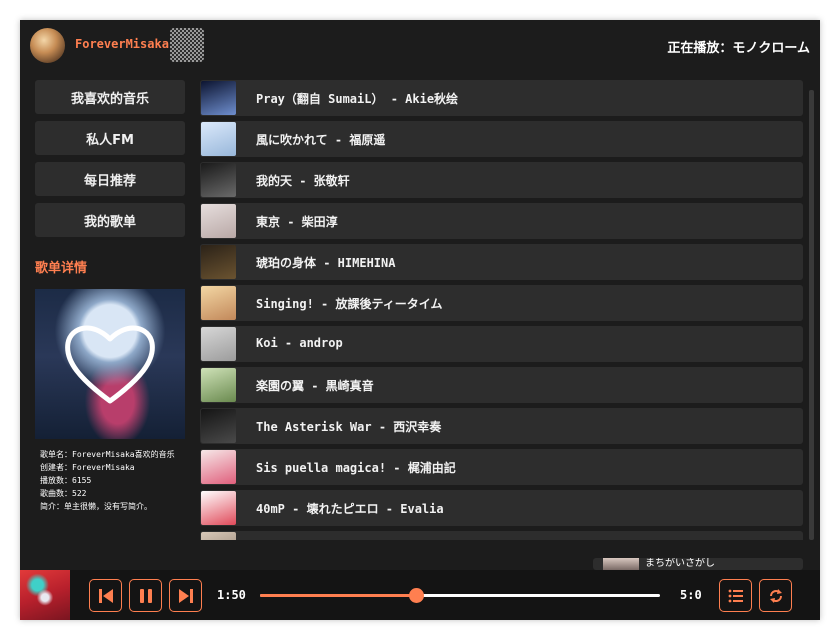 The image size is (840, 640). I want to click on song-row: Pray（翻自 SumaiL） - Akie秋绘, so click(501, 98).